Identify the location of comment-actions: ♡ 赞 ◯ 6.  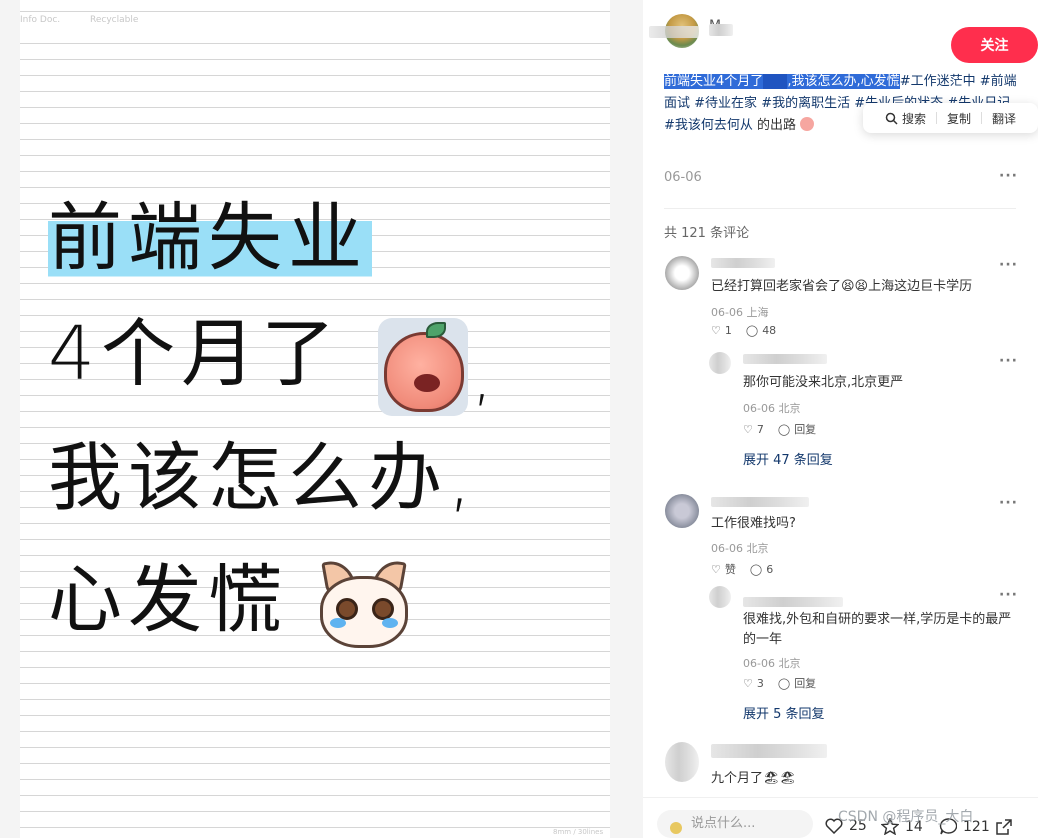
(742, 569).